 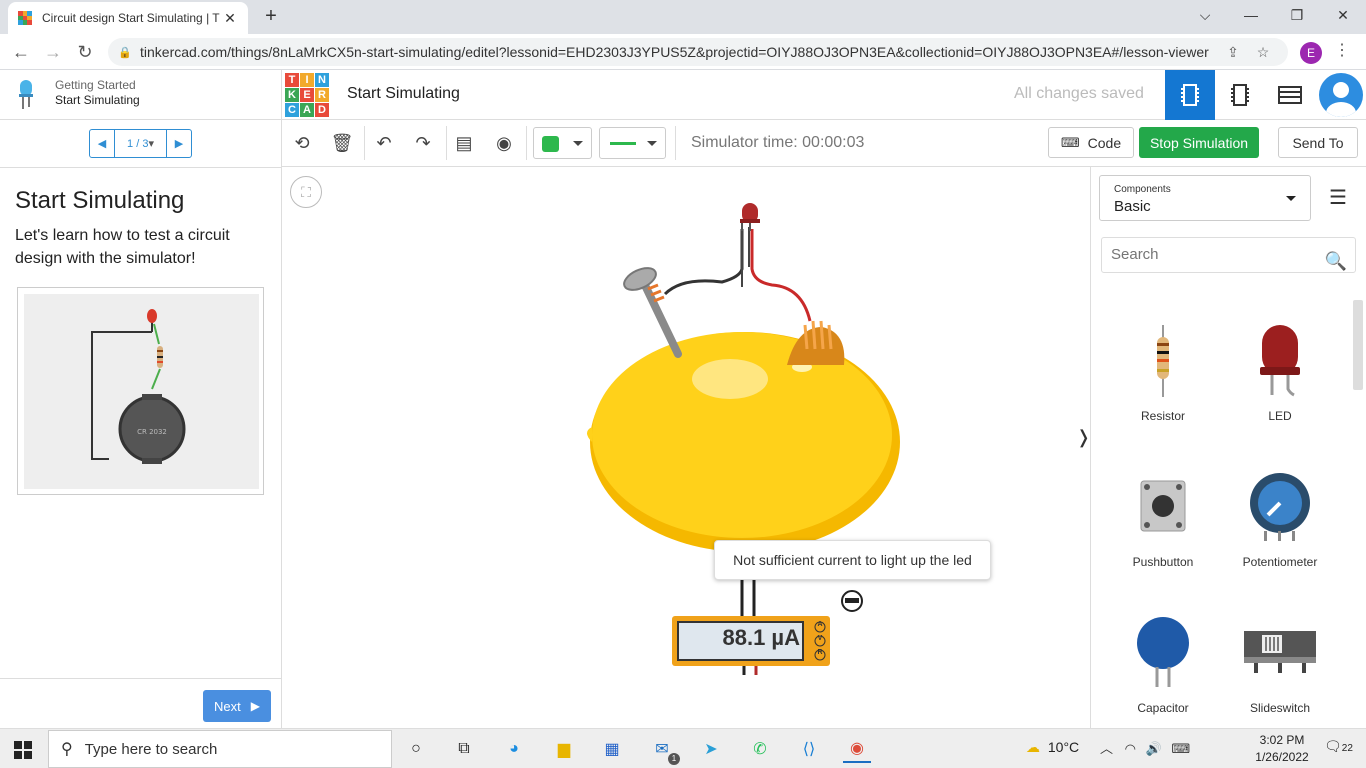 What do you see at coordinates (1358, 345) in the screenshot?
I see `scrollbar` at bounding box center [1358, 345].